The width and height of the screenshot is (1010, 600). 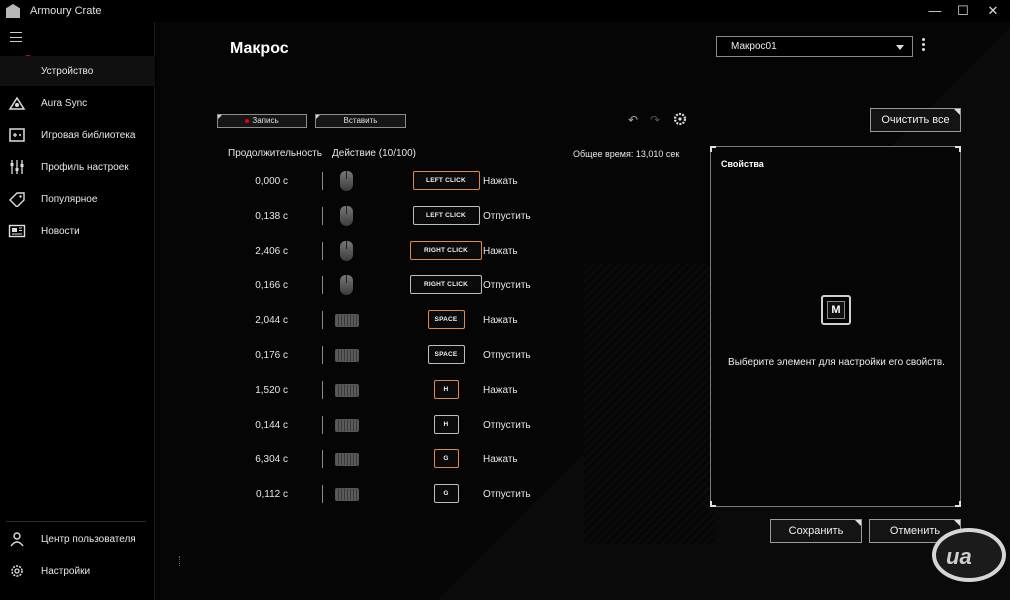 I want to click on macro-row: 2,406 с RIGHT CLICK Нажать, so click(x=386, y=252).